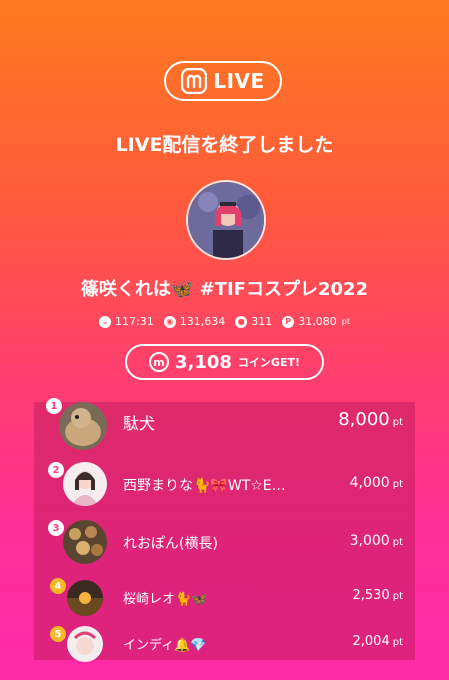 The width and height of the screenshot is (449, 680). I want to click on rank-badge: 5, so click(58, 634).